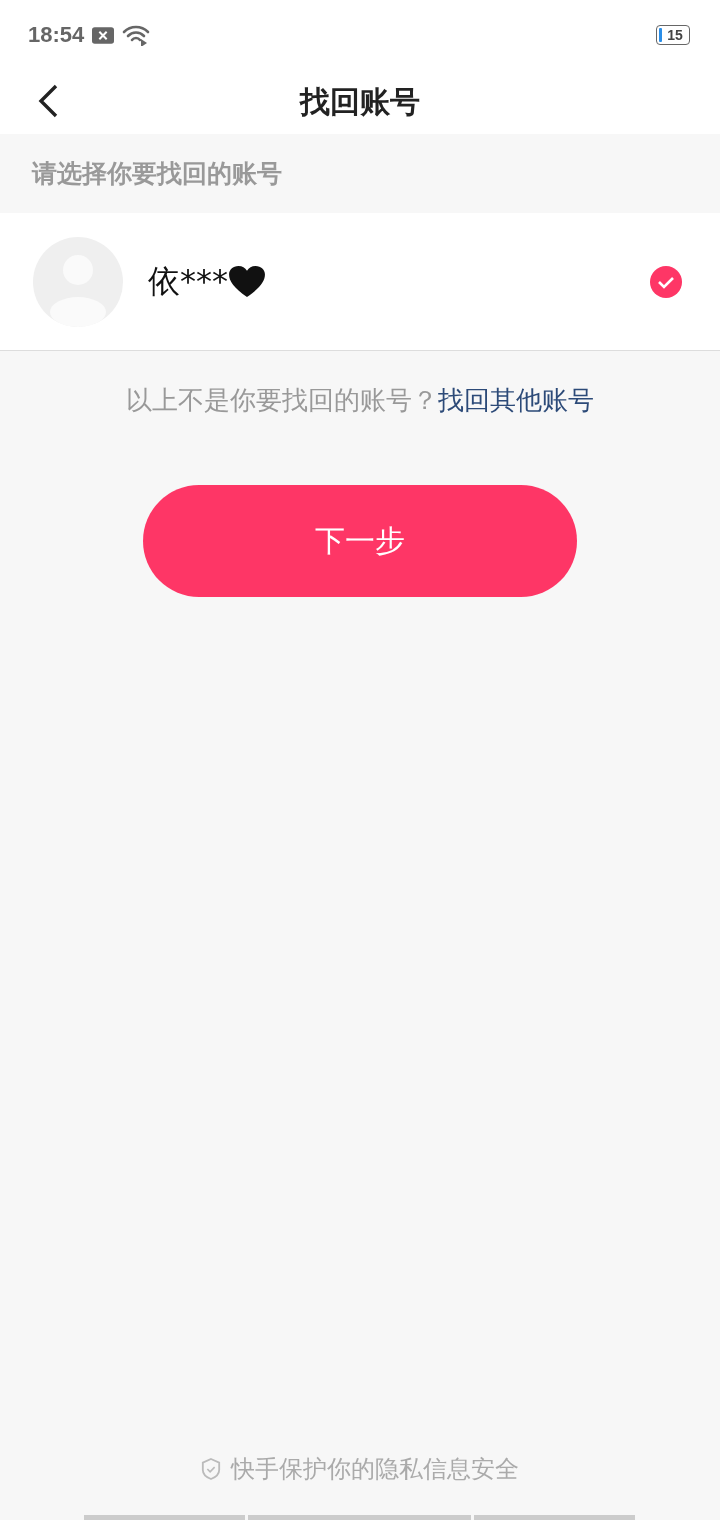 The image size is (720, 1520). I want to click on page-title: 找回账号, so click(360, 101).